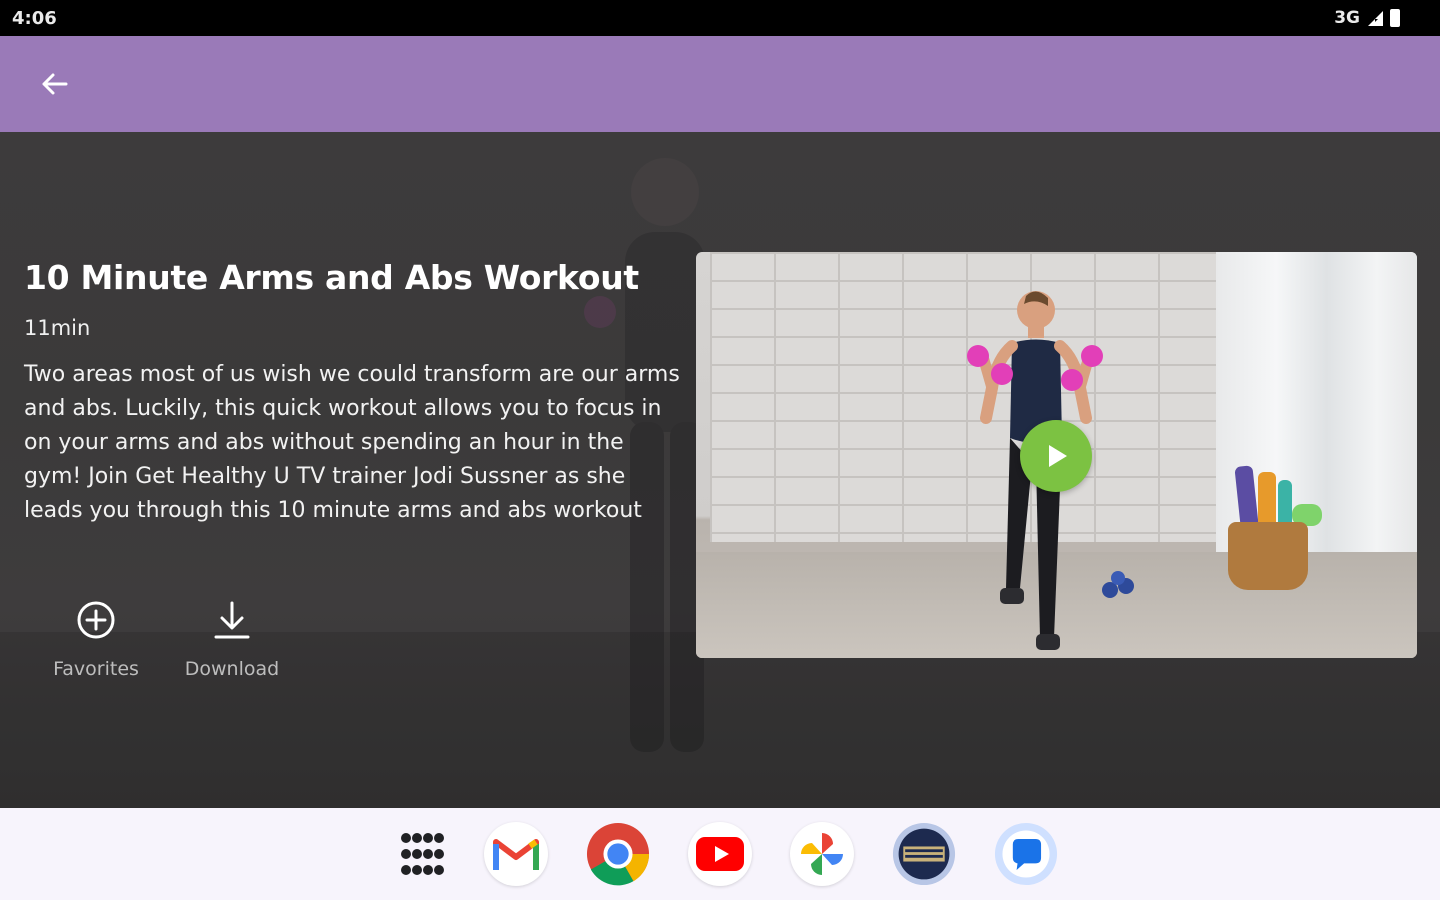 The image size is (1440, 900). What do you see at coordinates (720, 84) in the screenshot?
I see `app-bar` at bounding box center [720, 84].